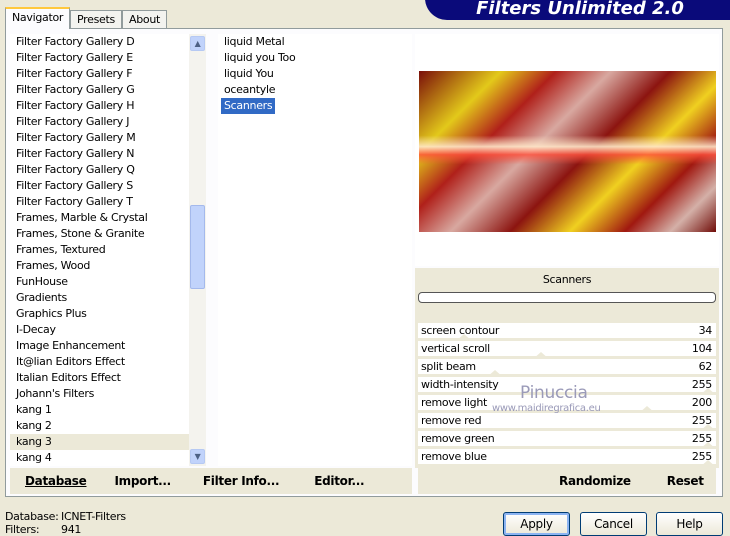  Describe the element at coordinates (99, 90) in the screenshot. I see `category-item: Filter Factory Gallery G` at that location.